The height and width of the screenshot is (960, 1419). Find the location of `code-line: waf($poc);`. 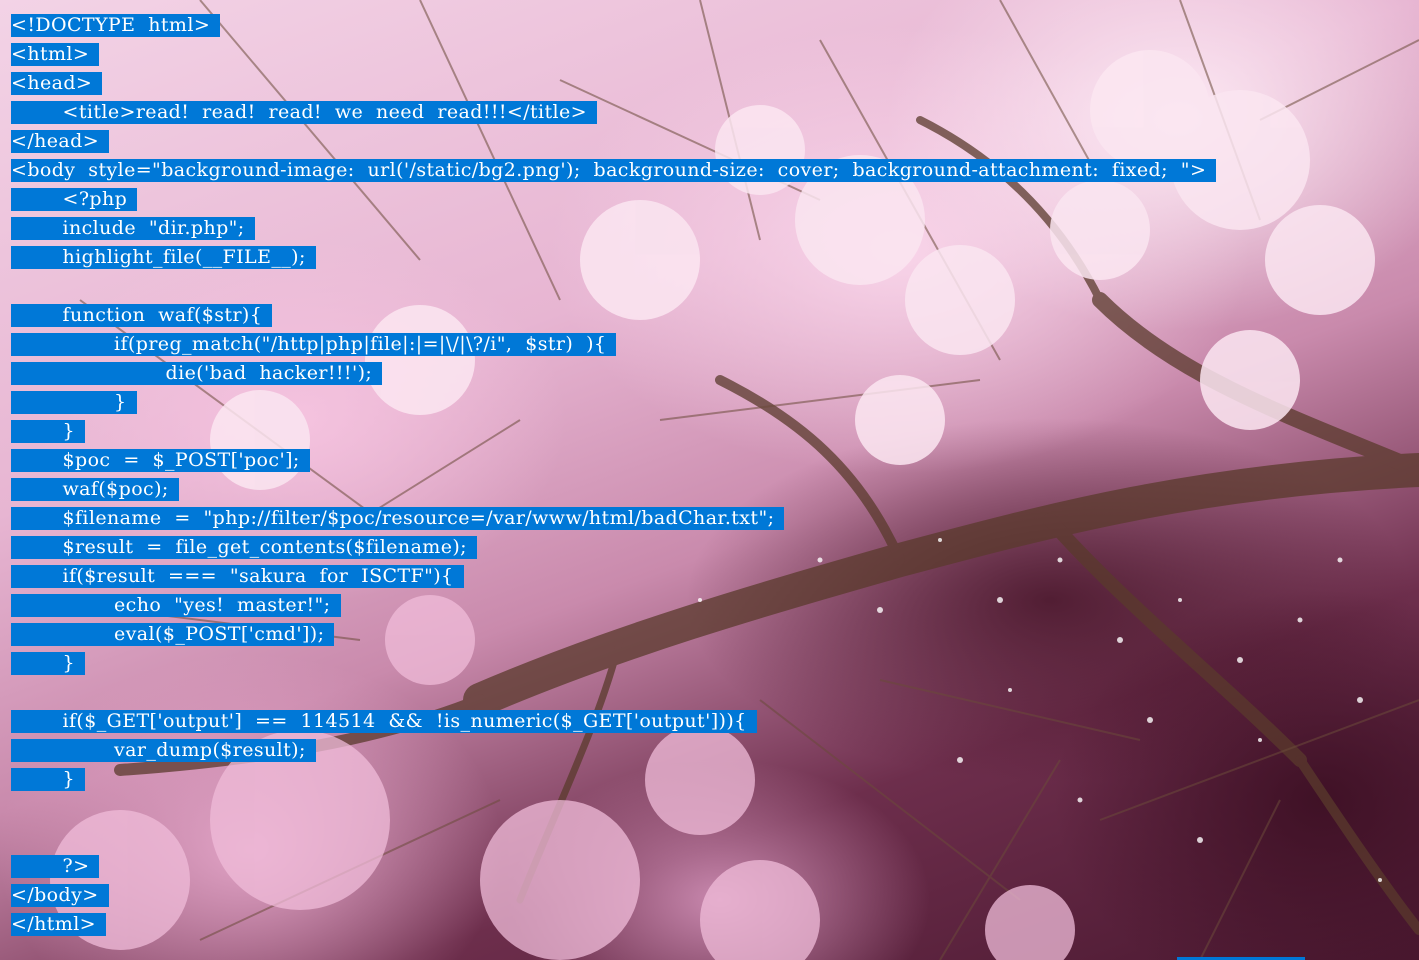

code-line: waf($poc); is located at coordinates (613, 492).